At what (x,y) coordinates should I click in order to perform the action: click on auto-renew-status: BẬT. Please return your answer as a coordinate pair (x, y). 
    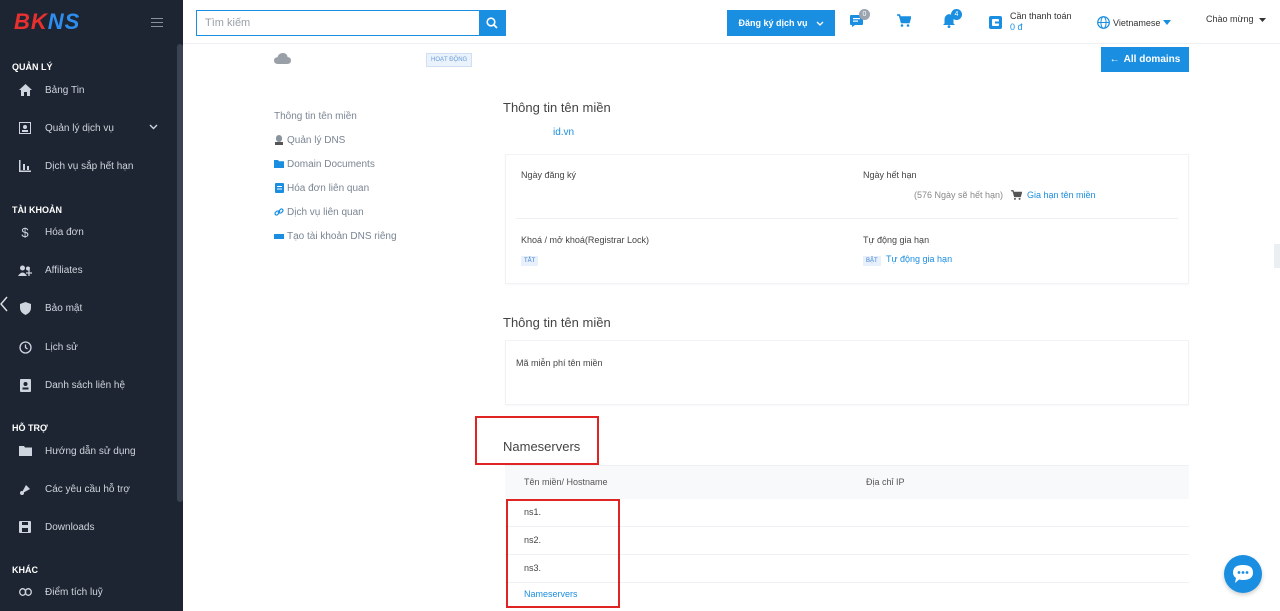
    Looking at the image, I should click on (872, 261).